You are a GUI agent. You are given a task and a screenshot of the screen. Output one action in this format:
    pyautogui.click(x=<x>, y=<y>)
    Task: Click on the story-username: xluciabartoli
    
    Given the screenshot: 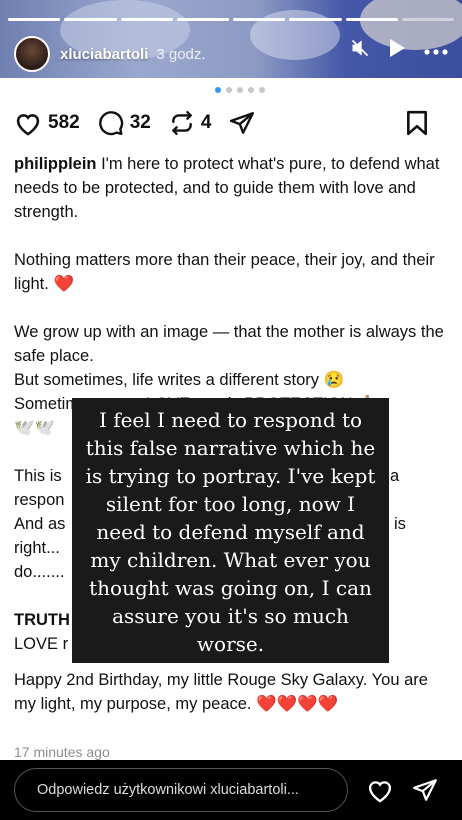 What is the action you would take?
    pyautogui.click(x=104, y=54)
    